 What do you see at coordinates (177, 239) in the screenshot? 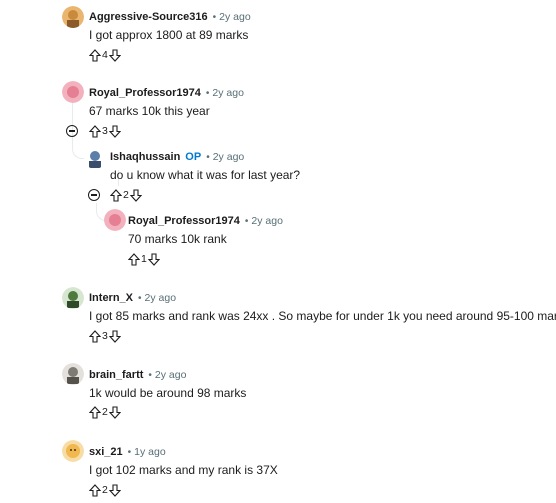
I see `comment-body: 70 marks 10k rank` at bounding box center [177, 239].